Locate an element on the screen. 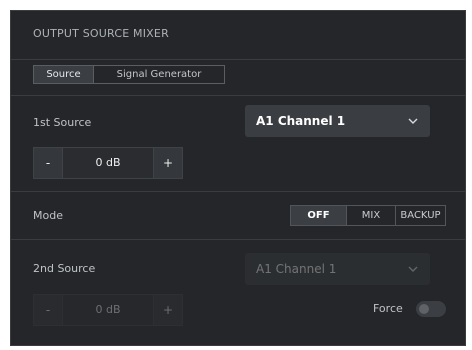  first-source-select-value: A1 Channel 1 is located at coordinates (301, 121).